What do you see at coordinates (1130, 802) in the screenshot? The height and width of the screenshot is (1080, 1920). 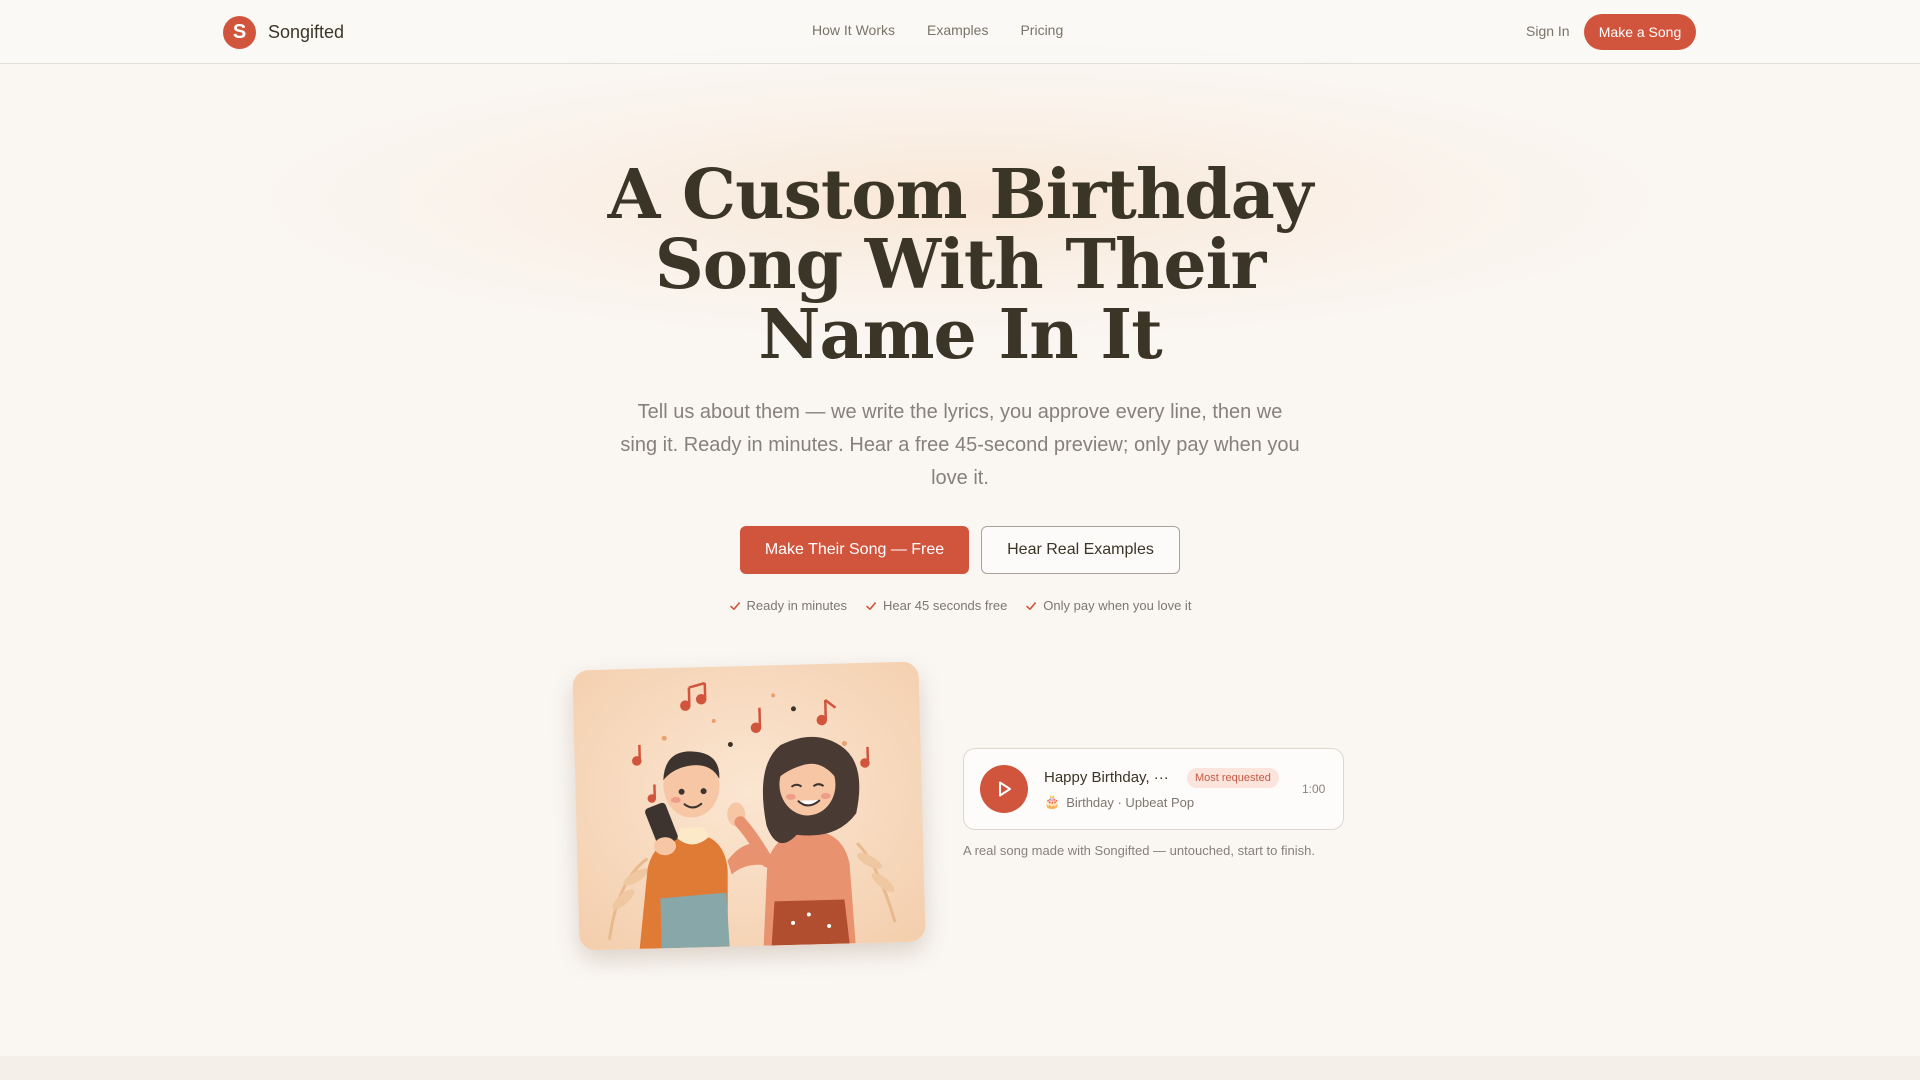 I see `song-genre: Birthday · Upbeat Pop` at bounding box center [1130, 802].